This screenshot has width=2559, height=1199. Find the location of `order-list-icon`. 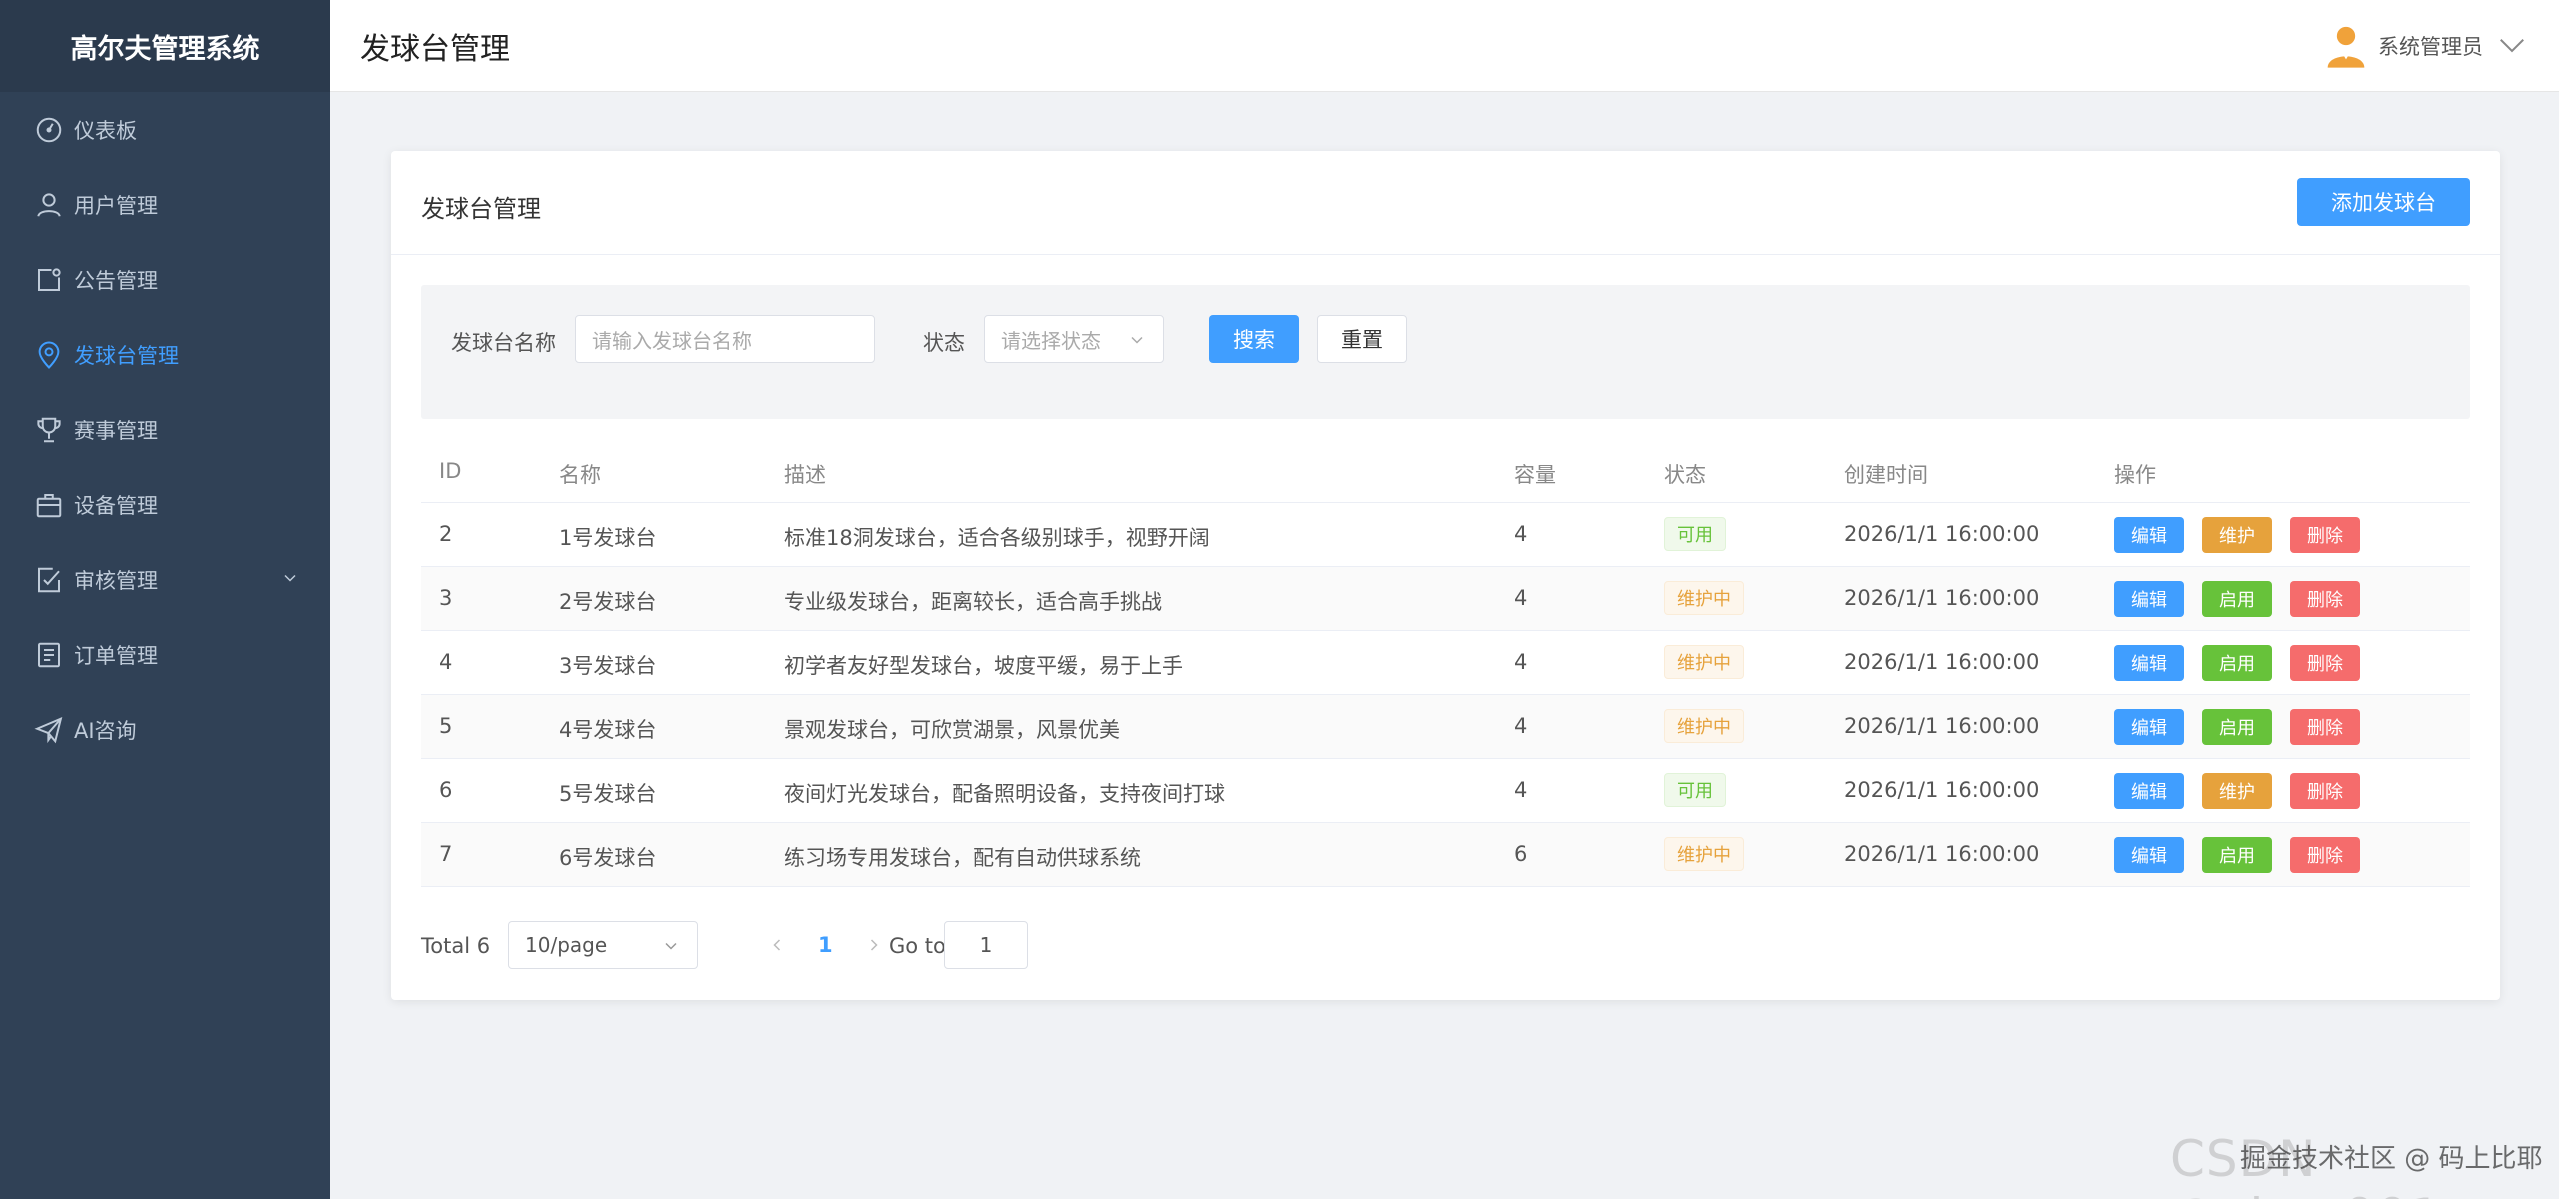

order-list-icon is located at coordinates (49, 655).